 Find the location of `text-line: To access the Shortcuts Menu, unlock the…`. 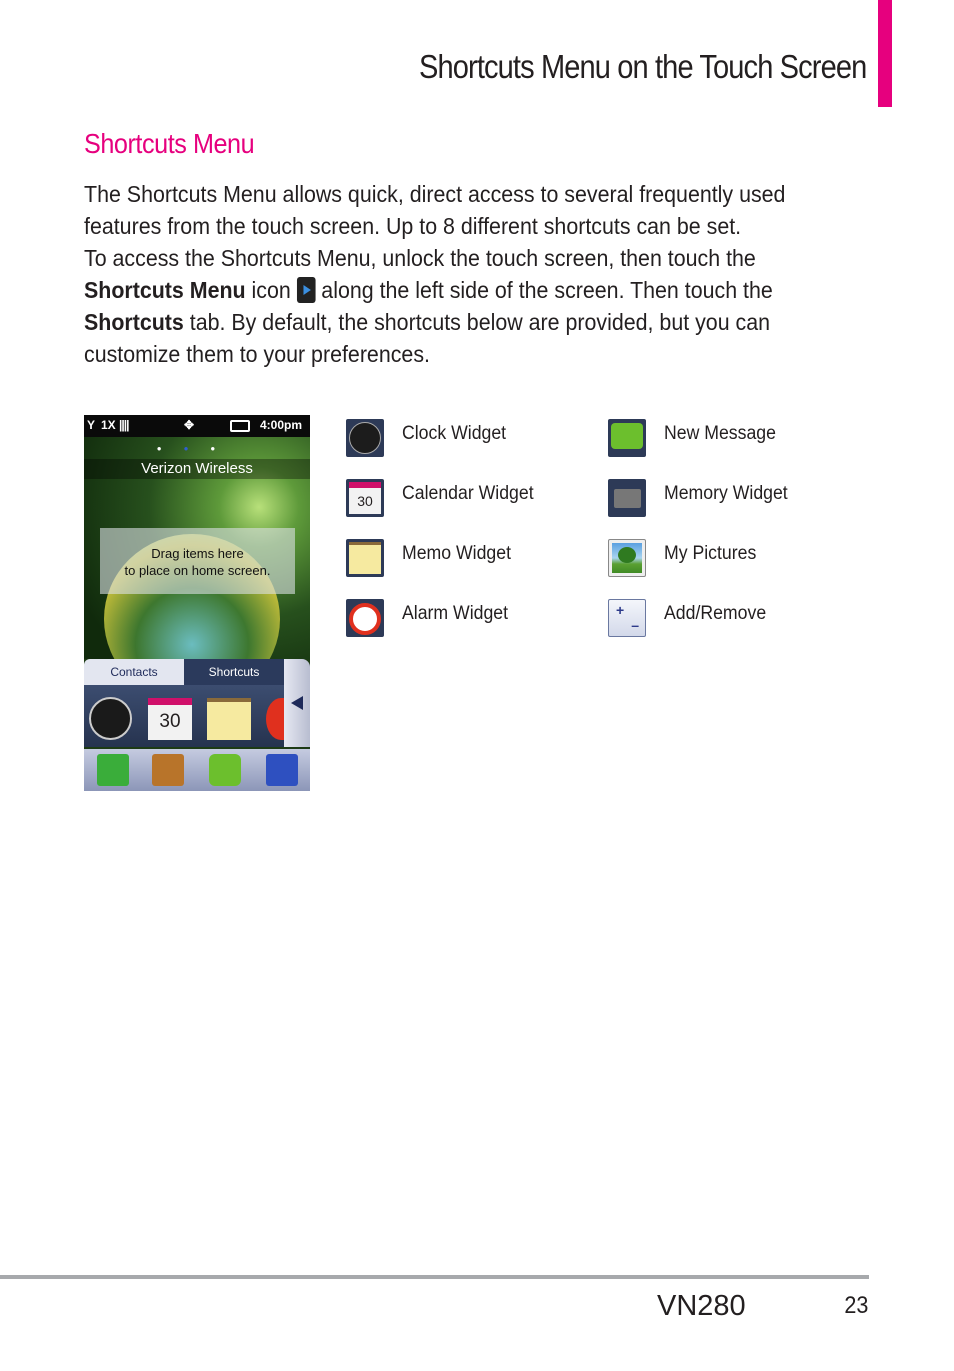

text-line: To access the Shortcuts Menu, unlock the… is located at coordinates (420, 258).